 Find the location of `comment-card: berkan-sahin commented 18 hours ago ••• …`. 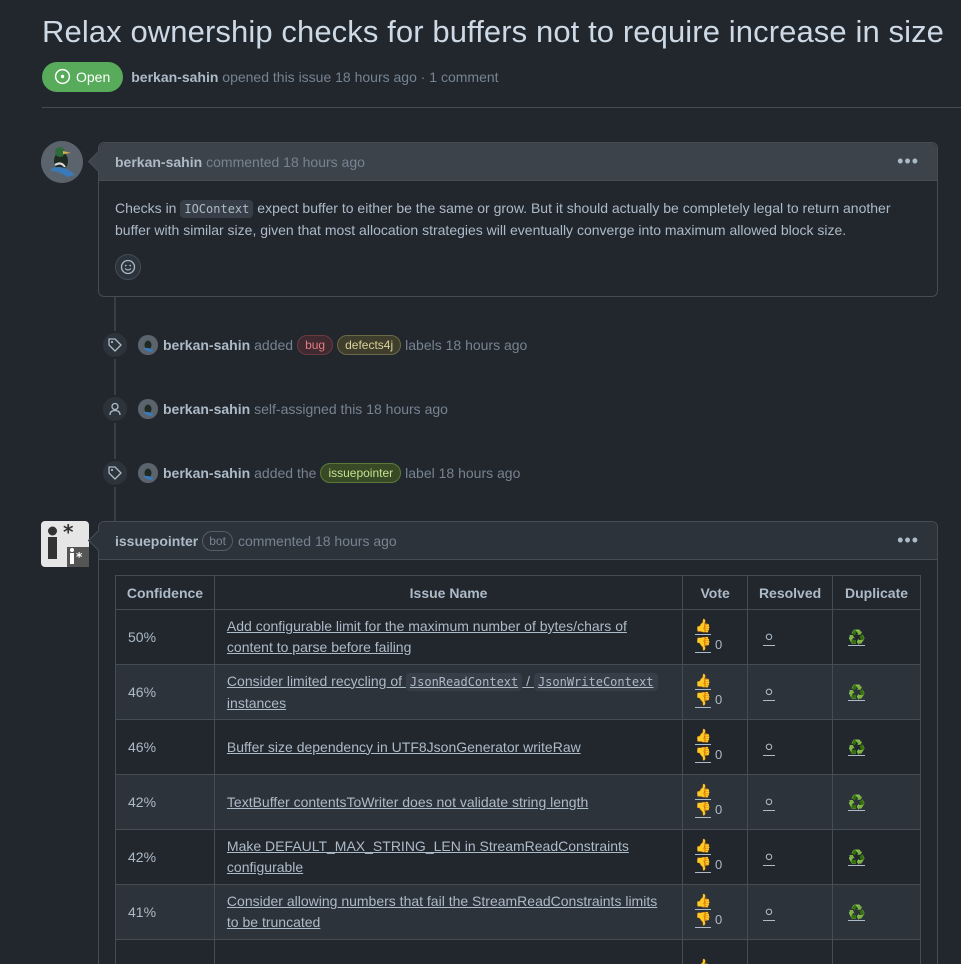

comment-card: berkan-sahin commented 18 hours ago ••• … is located at coordinates (518, 219).